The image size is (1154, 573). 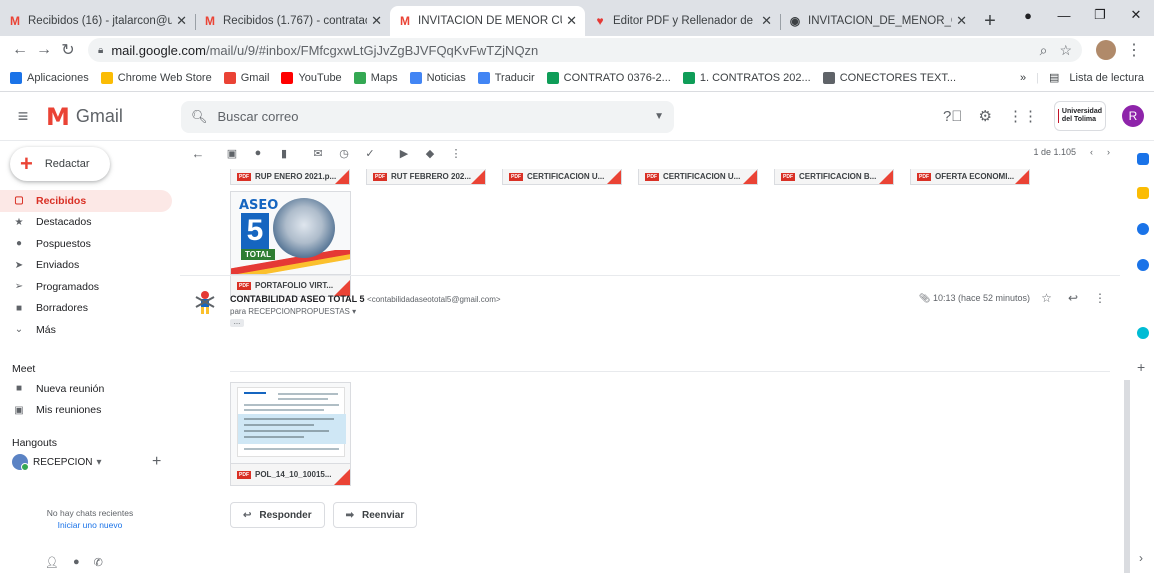 I want to click on pdf-icon: PDF, so click(x=788, y=176).